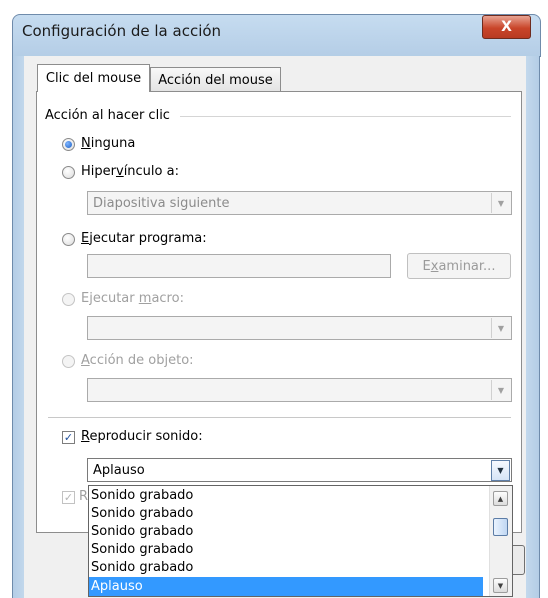 The width and height of the screenshot is (548, 598). I want to click on dropdown-scrollbar: ▲ ▼, so click(500, 541).